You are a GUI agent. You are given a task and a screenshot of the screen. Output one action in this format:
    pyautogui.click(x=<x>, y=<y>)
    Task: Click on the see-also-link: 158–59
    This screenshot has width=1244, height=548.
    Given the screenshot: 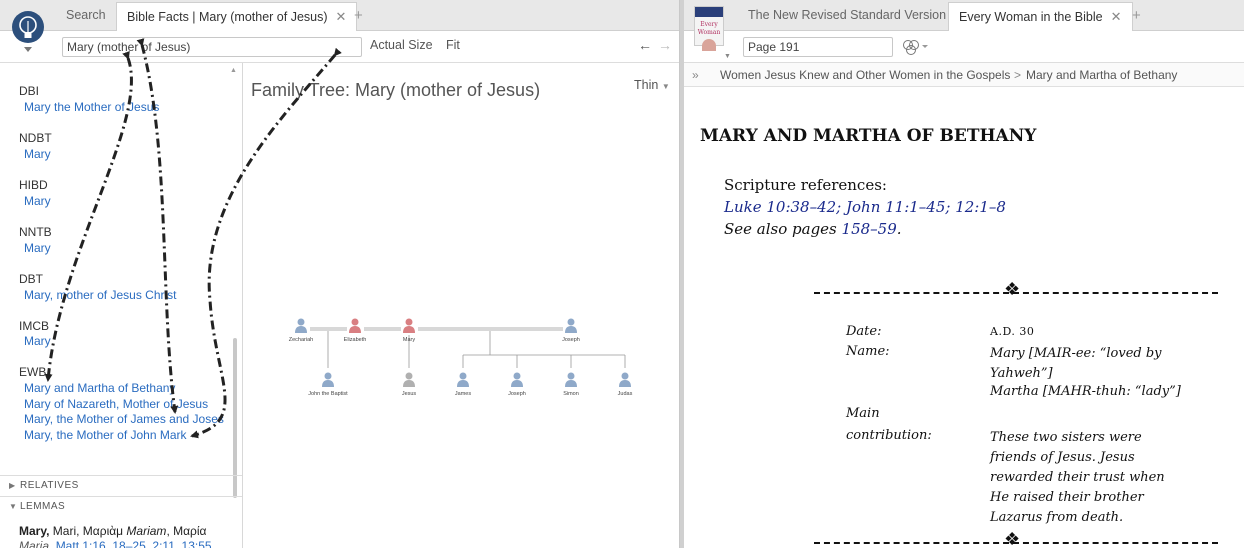 What is the action you would take?
    pyautogui.click(x=869, y=229)
    